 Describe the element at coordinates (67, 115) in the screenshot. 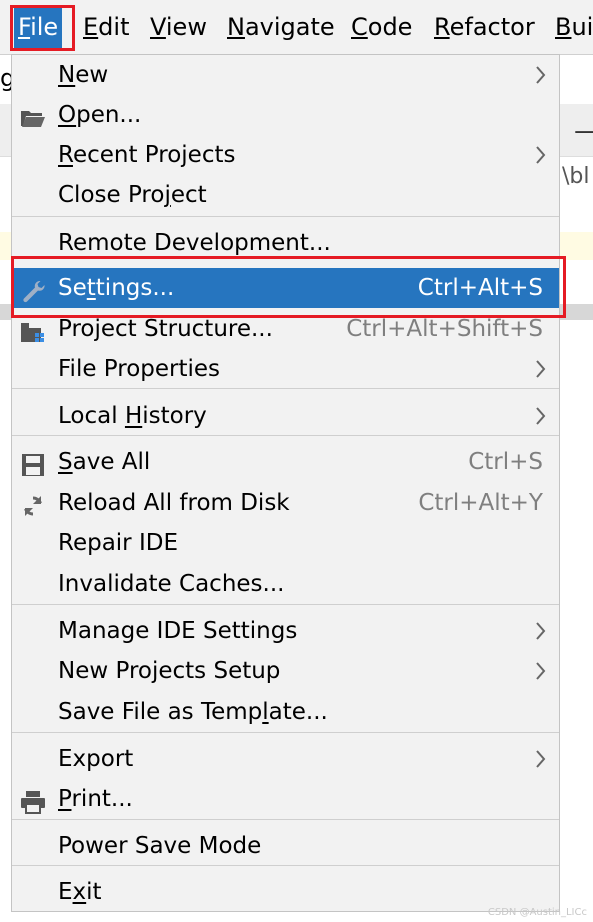

I see `mnemonic-letter: O` at that location.